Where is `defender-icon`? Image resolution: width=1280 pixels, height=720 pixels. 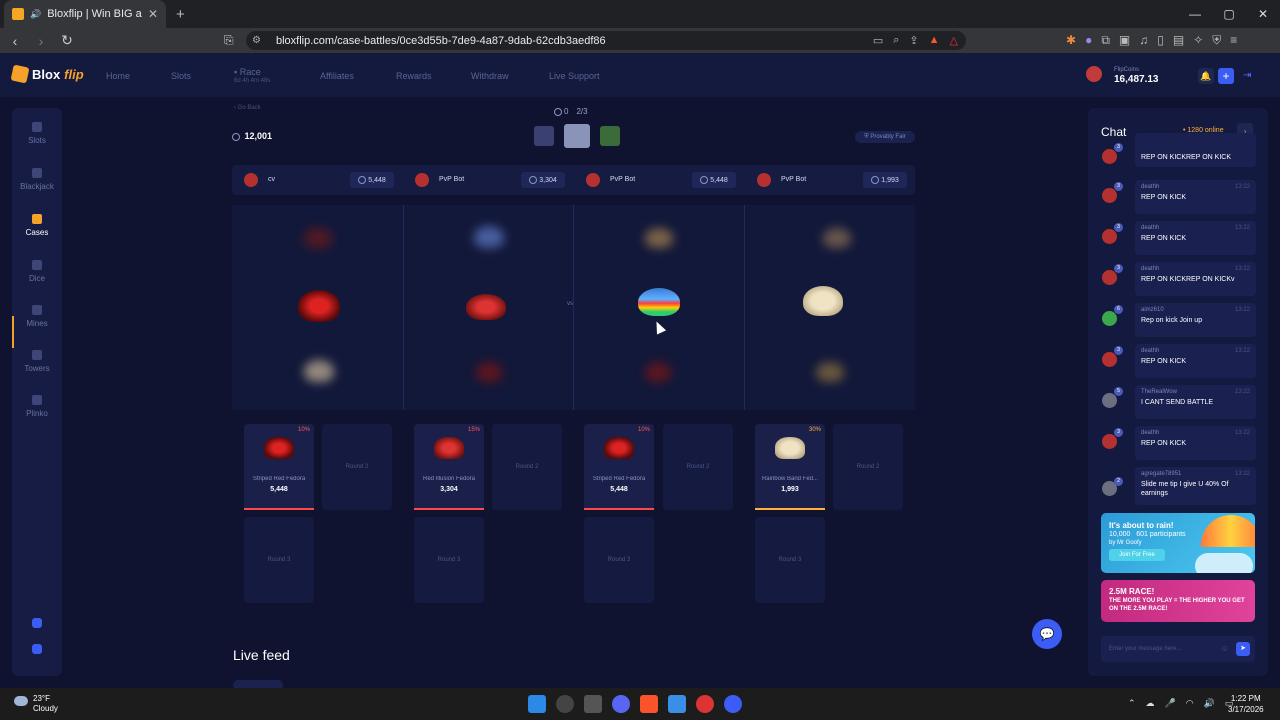
defender-icon is located at coordinates (677, 704).